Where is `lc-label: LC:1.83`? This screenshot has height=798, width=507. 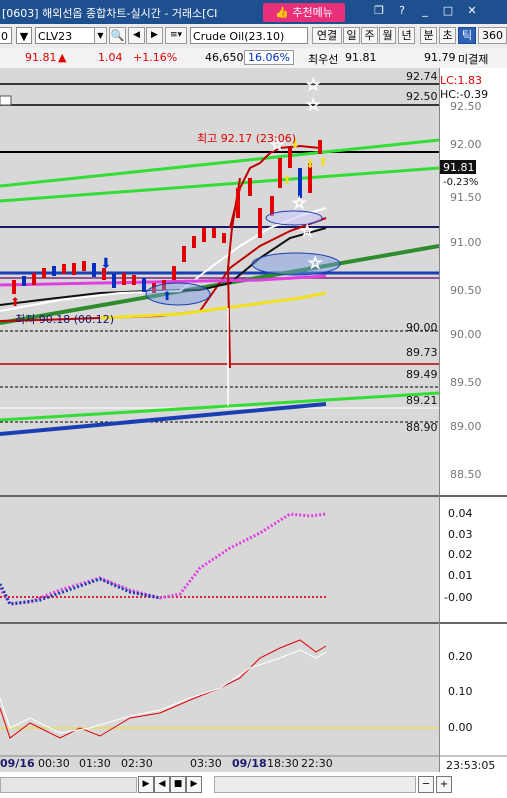
lc-label: LC:1.83 is located at coordinates (461, 80).